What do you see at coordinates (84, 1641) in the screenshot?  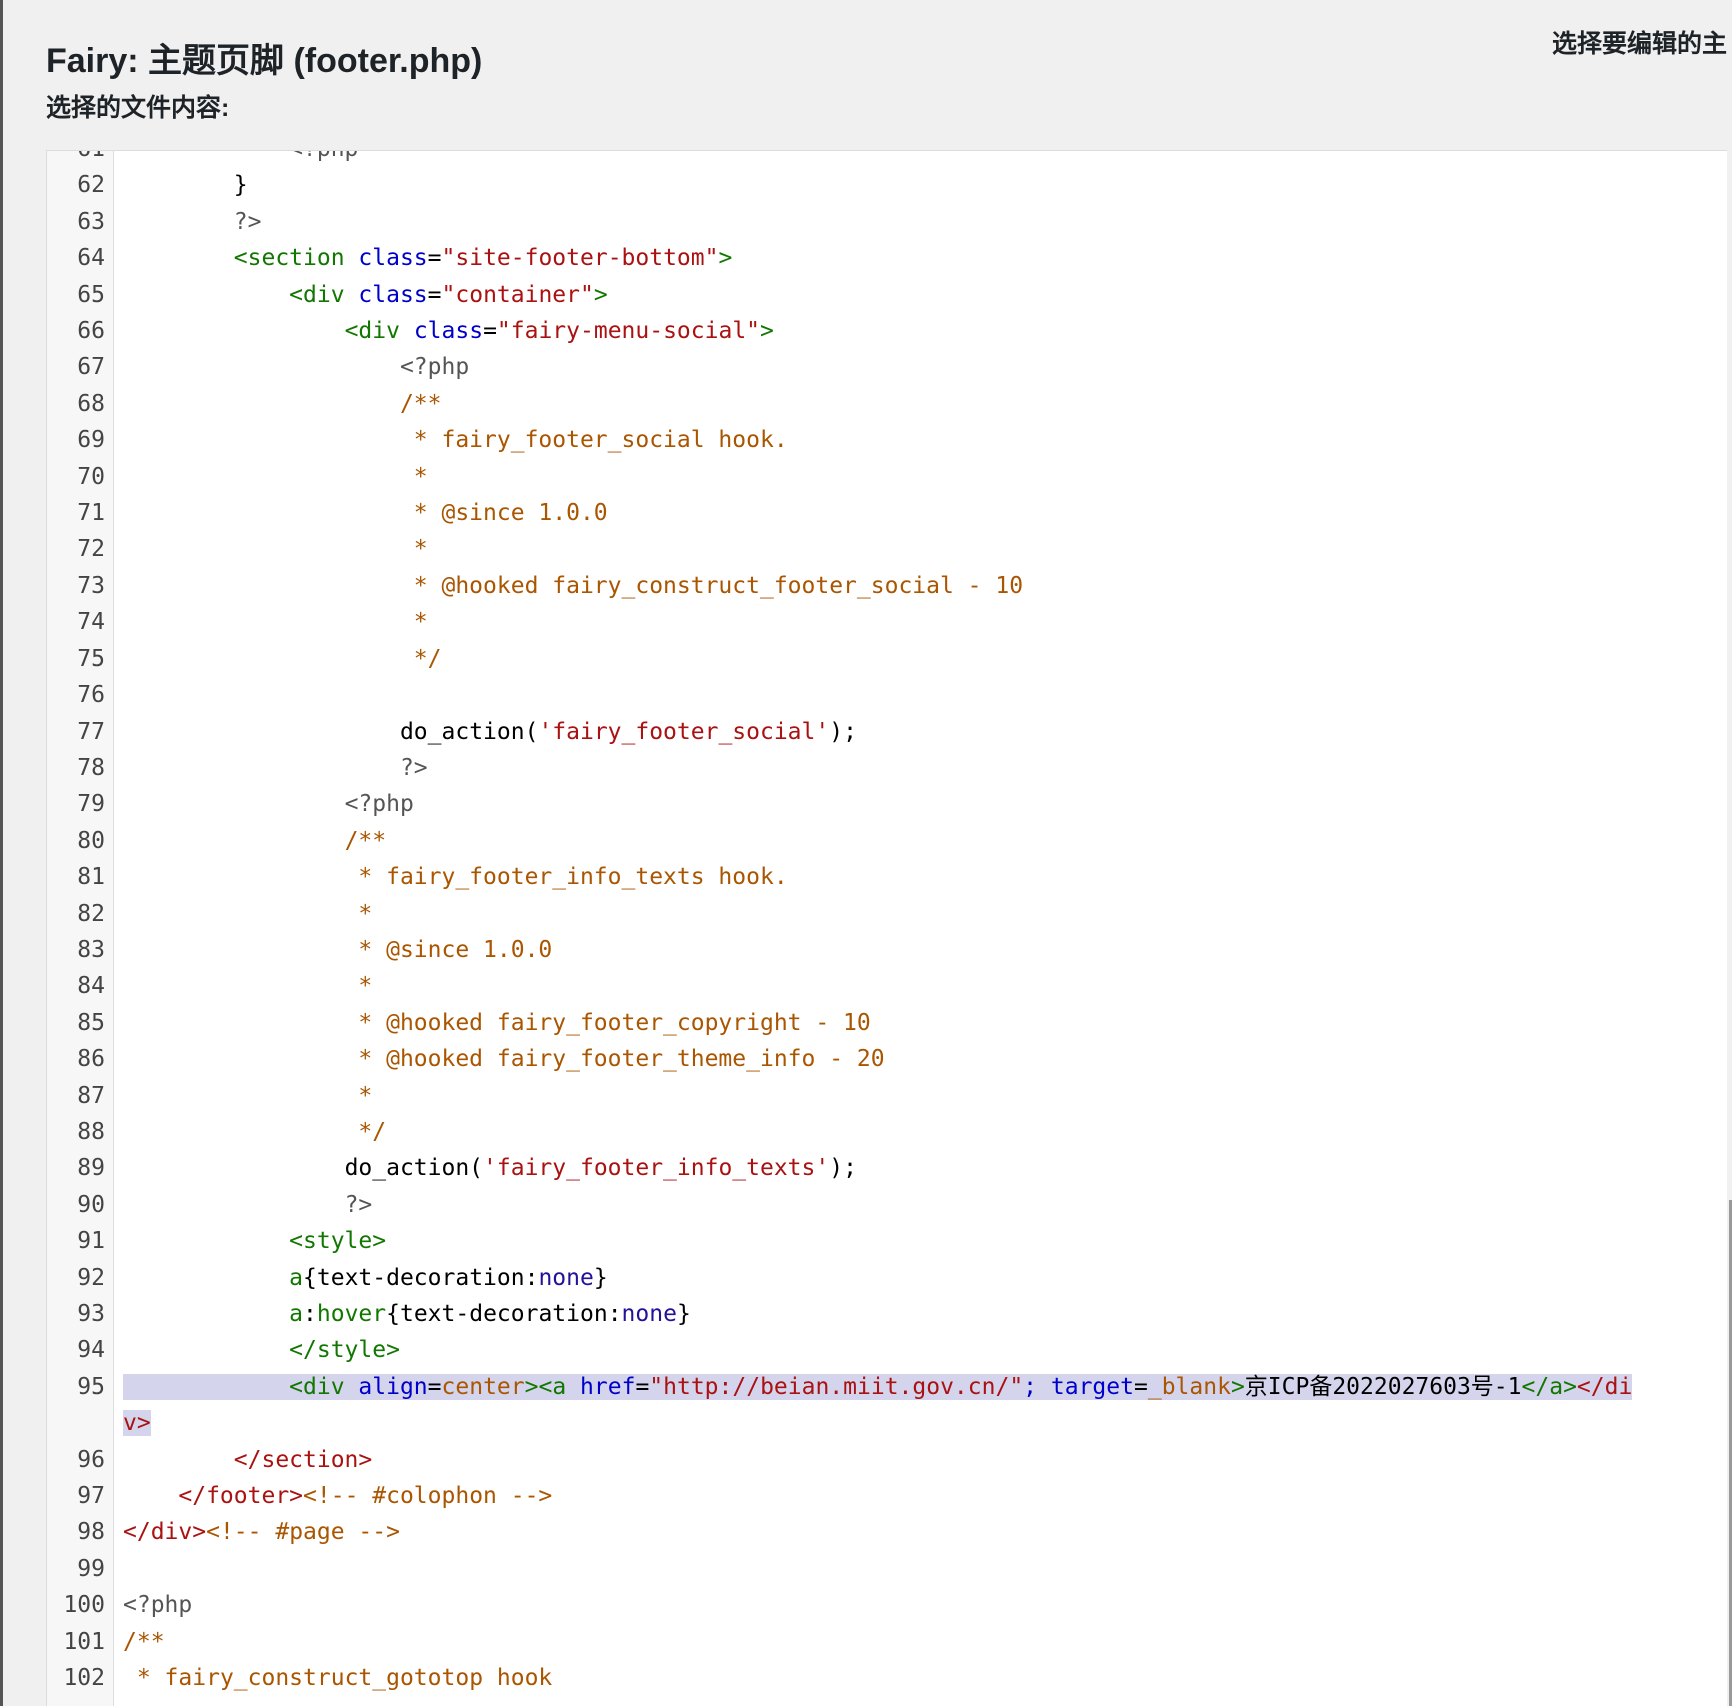 I see `line-number: 101` at bounding box center [84, 1641].